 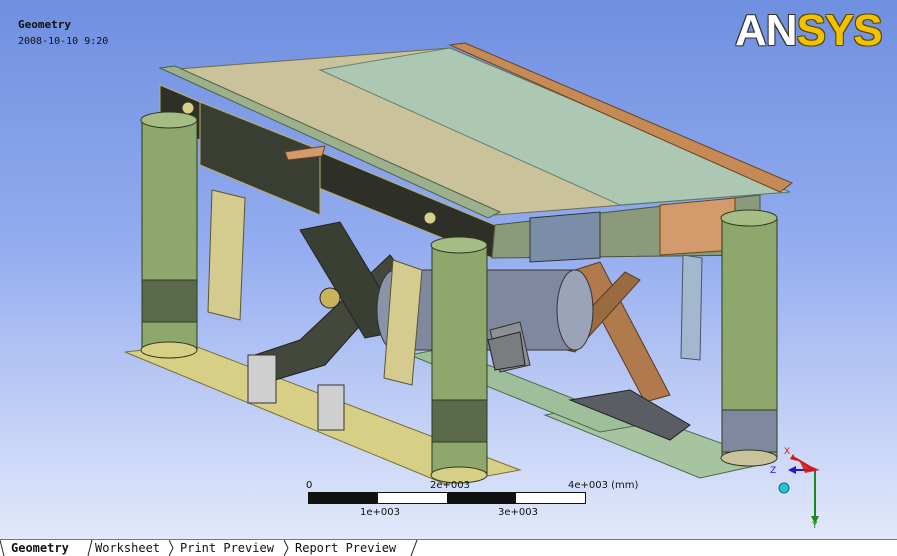 What do you see at coordinates (784, 488) in the screenshot?
I see `isometric-view-ball-icon` at bounding box center [784, 488].